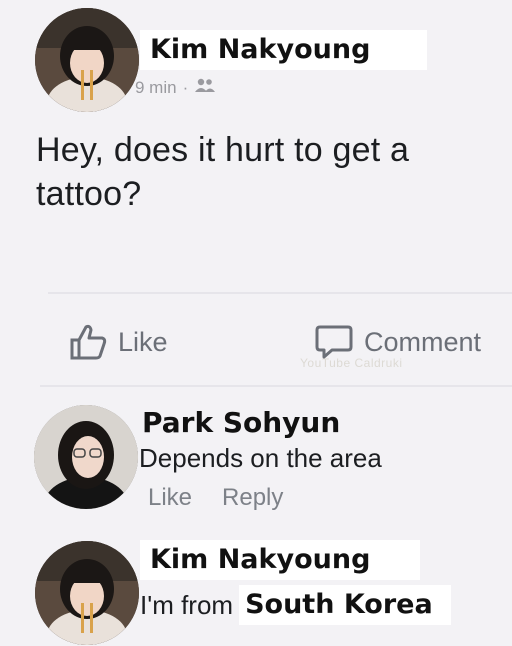 Image resolution: width=512 pixels, height=646 pixels. I want to click on reply-author-name: Kim Nakyoung, so click(280, 560).